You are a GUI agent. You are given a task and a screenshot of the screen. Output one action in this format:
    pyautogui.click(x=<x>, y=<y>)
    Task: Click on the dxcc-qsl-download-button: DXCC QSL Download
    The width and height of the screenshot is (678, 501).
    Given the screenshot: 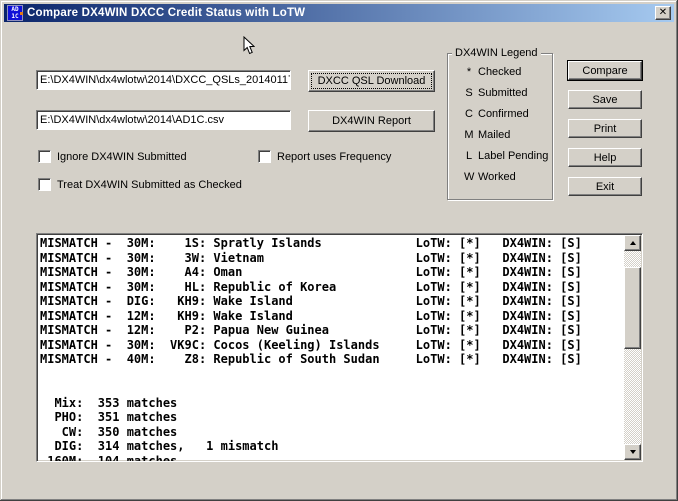 What is the action you would take?
    pyautogui.click(x=371, y=81)
    